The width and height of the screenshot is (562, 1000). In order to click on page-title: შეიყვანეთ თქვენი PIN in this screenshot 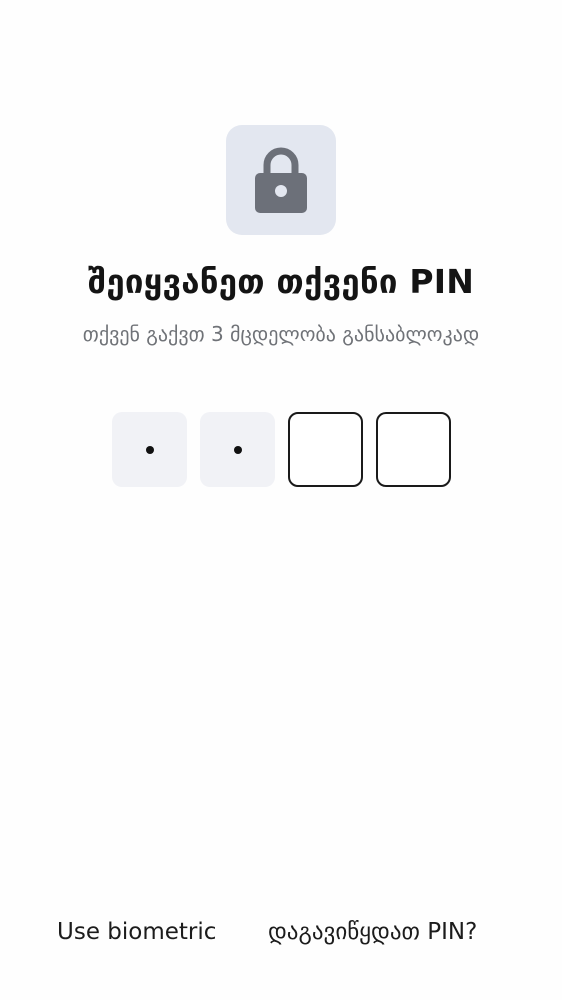, I will do `click(281, 281)`.